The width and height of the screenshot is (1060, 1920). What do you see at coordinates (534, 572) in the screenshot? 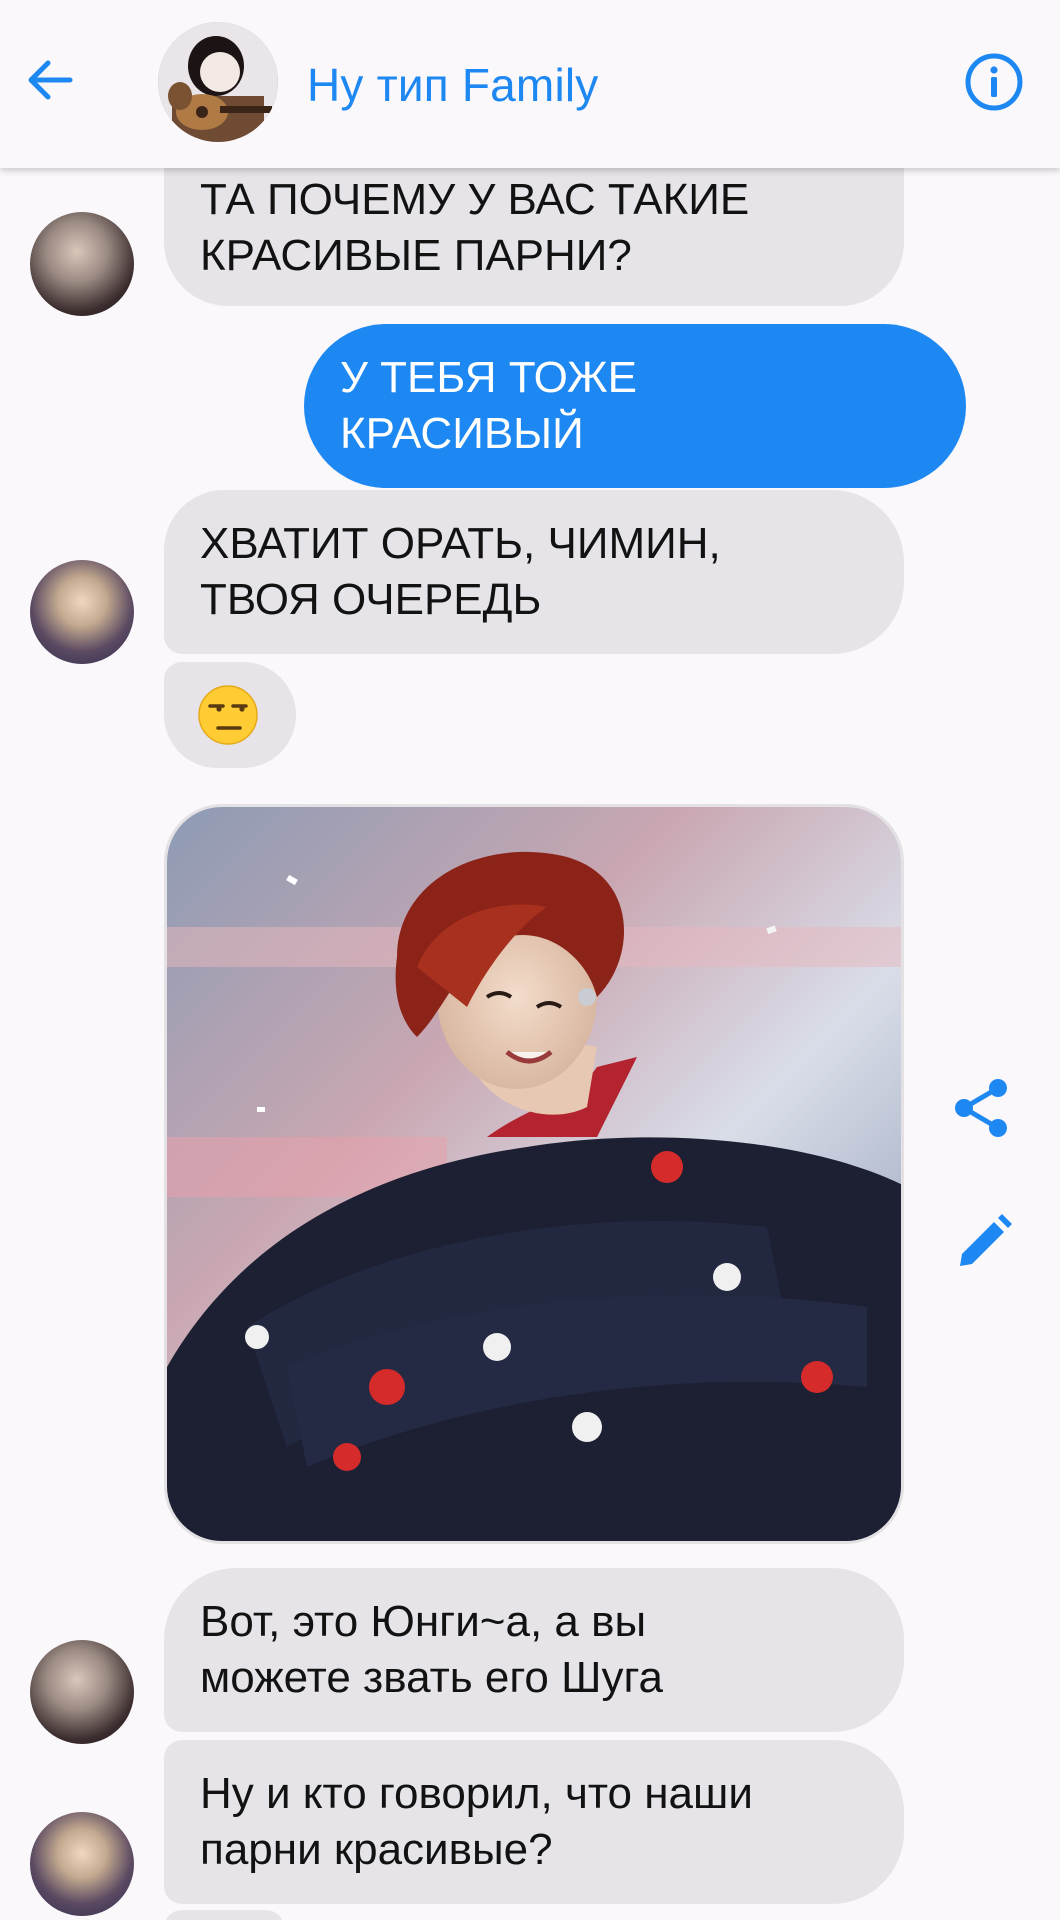
I see `message-bubble-incoming: ХВАТИТ ОРАТЬ, ЧИМИН, ТВОЯ ОЧЕРЕДЬ` at bounding box center [534, 572].